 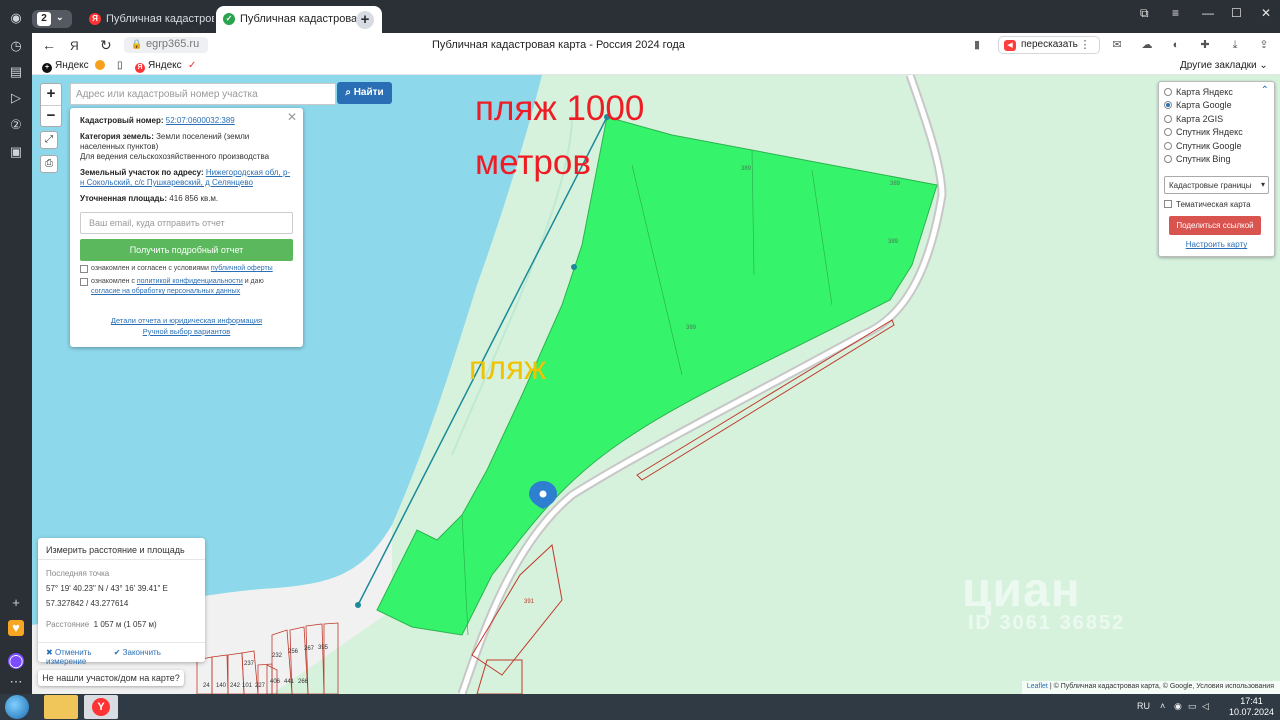 What do you see at coordinates (186, 223) in the screenshot?
I see `email-input: Ваш email, куда отправить отчет` at bounding box center [186, 223].